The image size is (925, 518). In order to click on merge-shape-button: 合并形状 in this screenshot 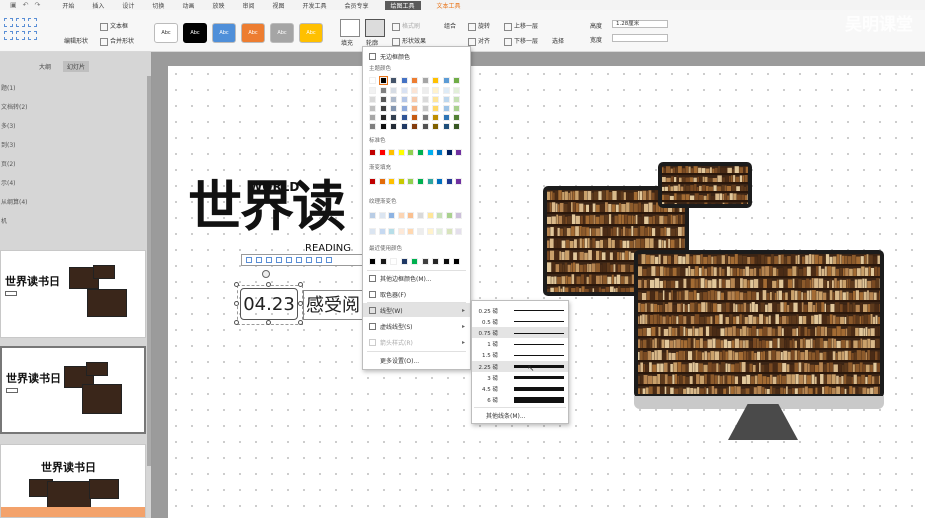, I will do `click(117, 41)`.